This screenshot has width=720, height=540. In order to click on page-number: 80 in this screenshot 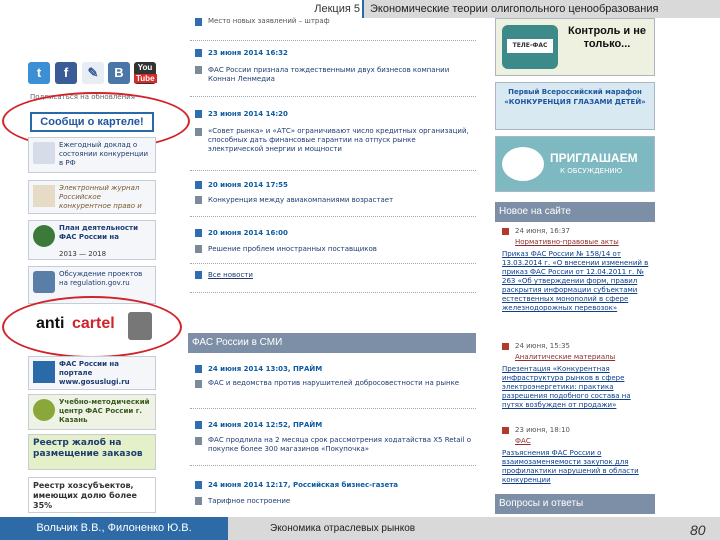, I will do `click(698, 530)`.